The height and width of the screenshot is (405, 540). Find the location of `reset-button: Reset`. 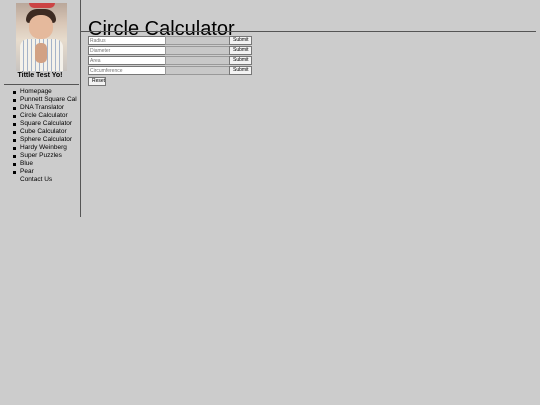

reset-button: Reset is located at coordinates (97, 81).